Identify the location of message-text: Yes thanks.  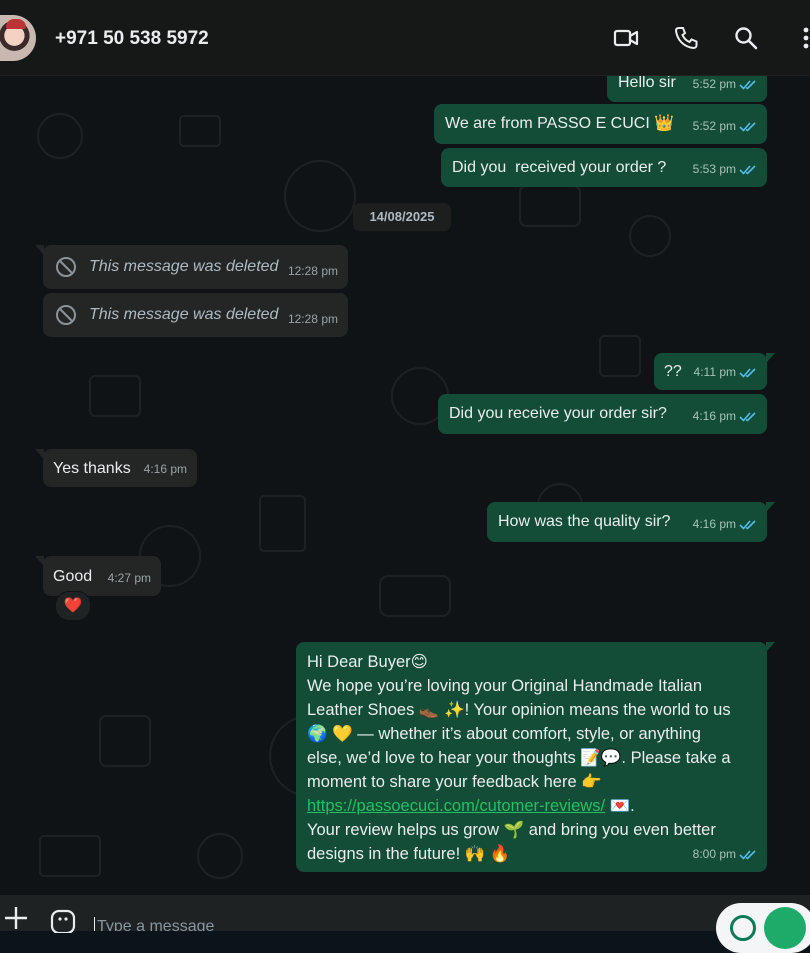
(92, 468).